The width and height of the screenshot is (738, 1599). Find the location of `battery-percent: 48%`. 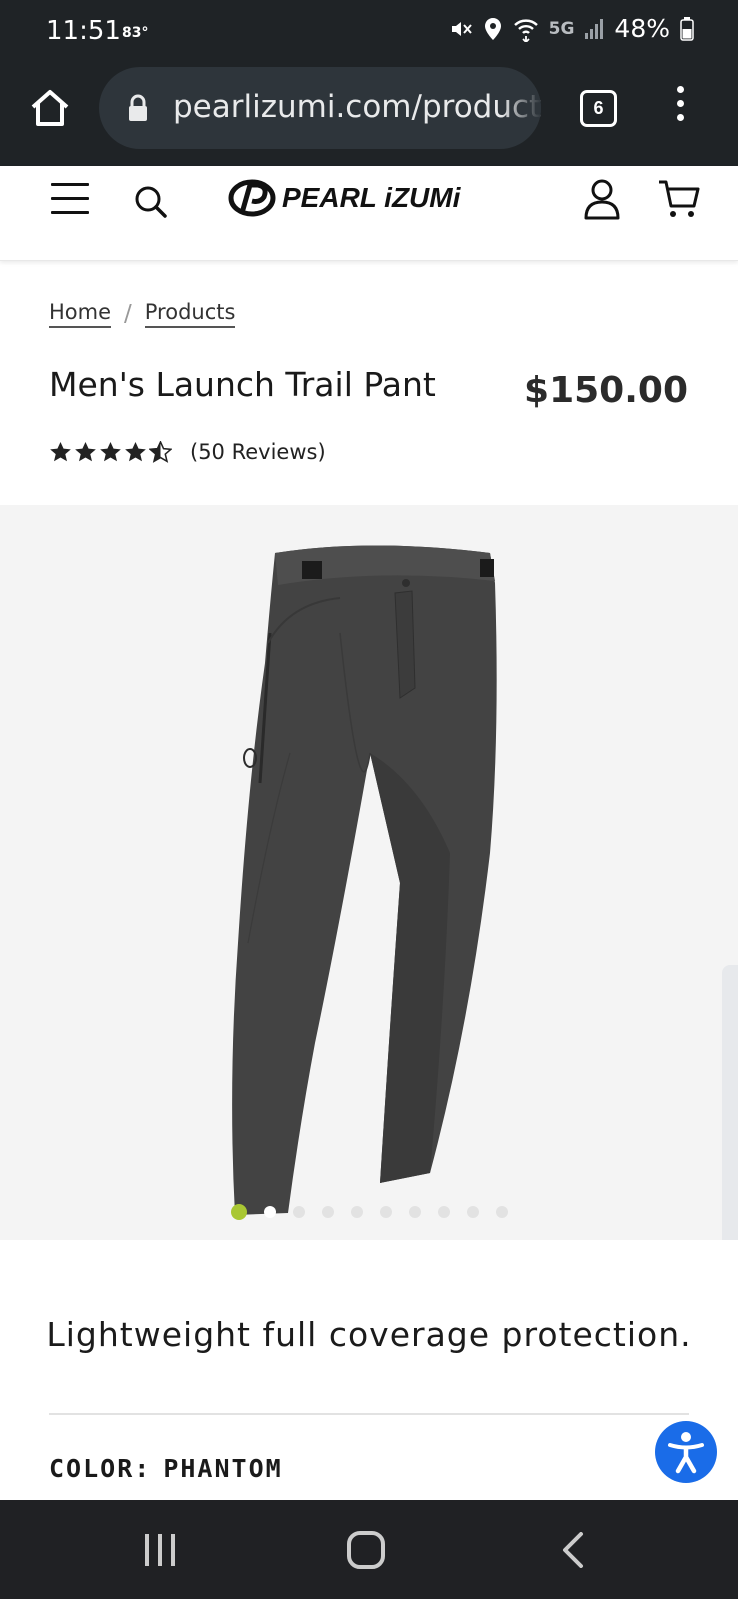

battery-percent: 48% is located at coordinates (642, 28).